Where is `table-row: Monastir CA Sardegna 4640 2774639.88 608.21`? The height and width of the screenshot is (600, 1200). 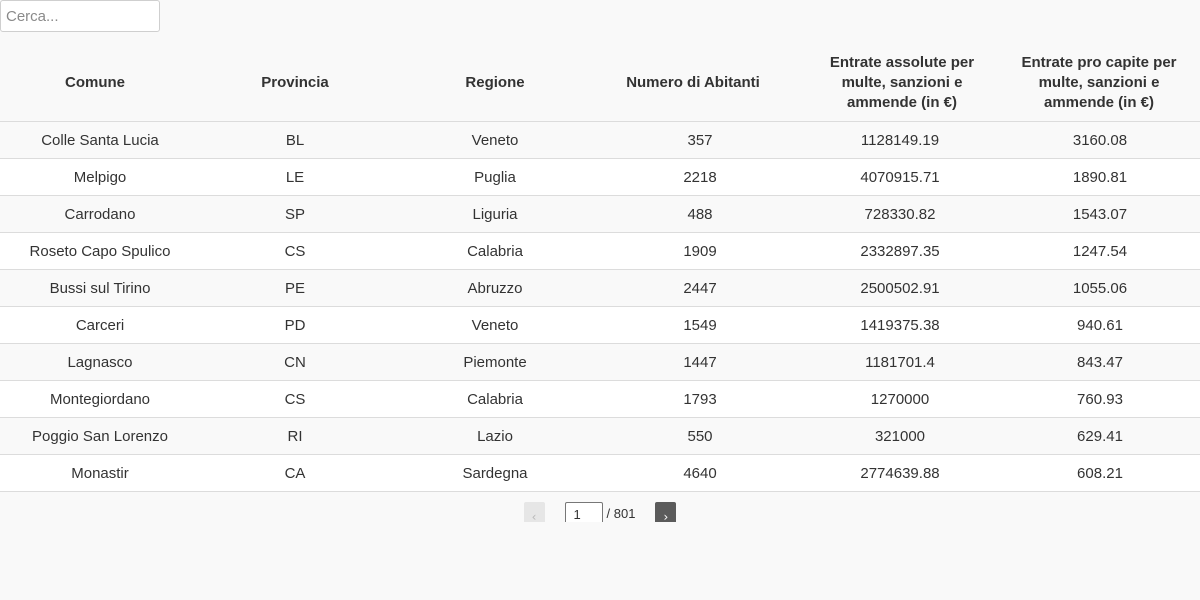
table-row: Monastir CA Sardegna 4640 2774639.88 608.21 is located at coordinates (600, 473).